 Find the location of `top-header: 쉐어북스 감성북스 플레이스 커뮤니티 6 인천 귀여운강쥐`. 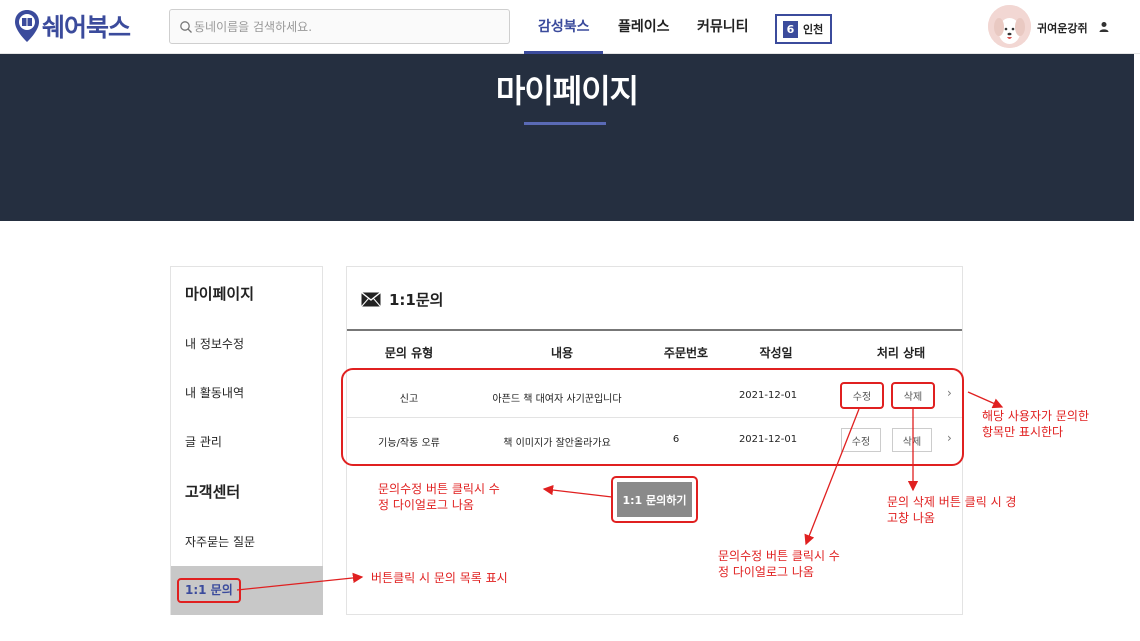

top-header: 쉐어북스 감성북스 플레이스 커뮤니티 6 인천 귀여운강쥐 is located at coordinates (570, 27).